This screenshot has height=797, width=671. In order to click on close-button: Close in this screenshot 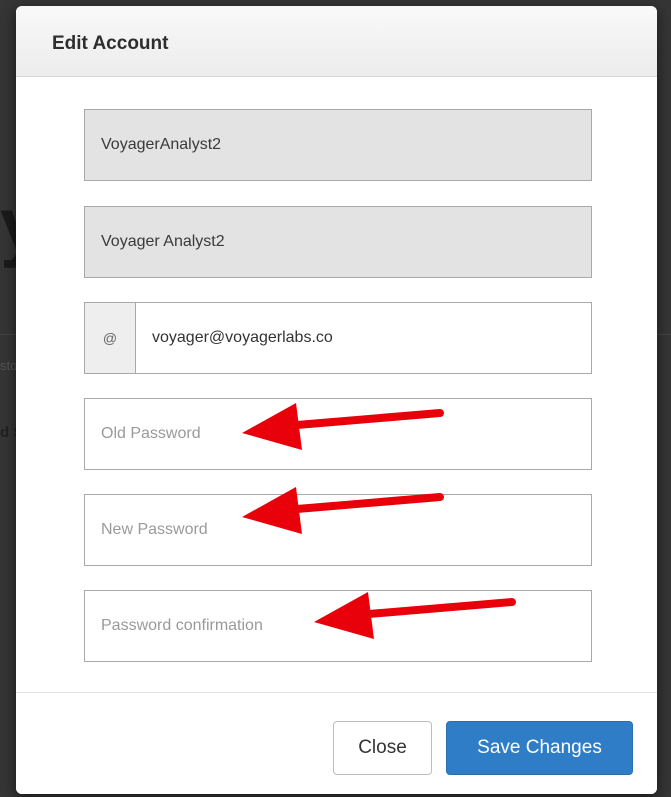, I will do `click(382, 748)`.